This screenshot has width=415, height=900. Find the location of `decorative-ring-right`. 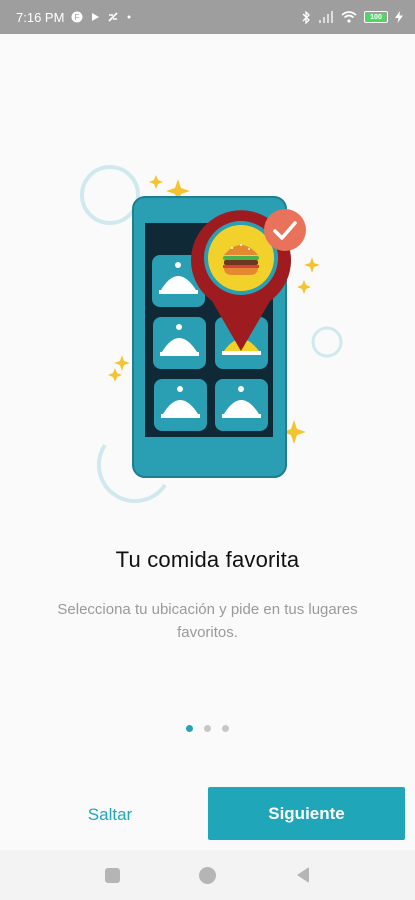

decorative-ring-right is located at coordinates (327, 342).